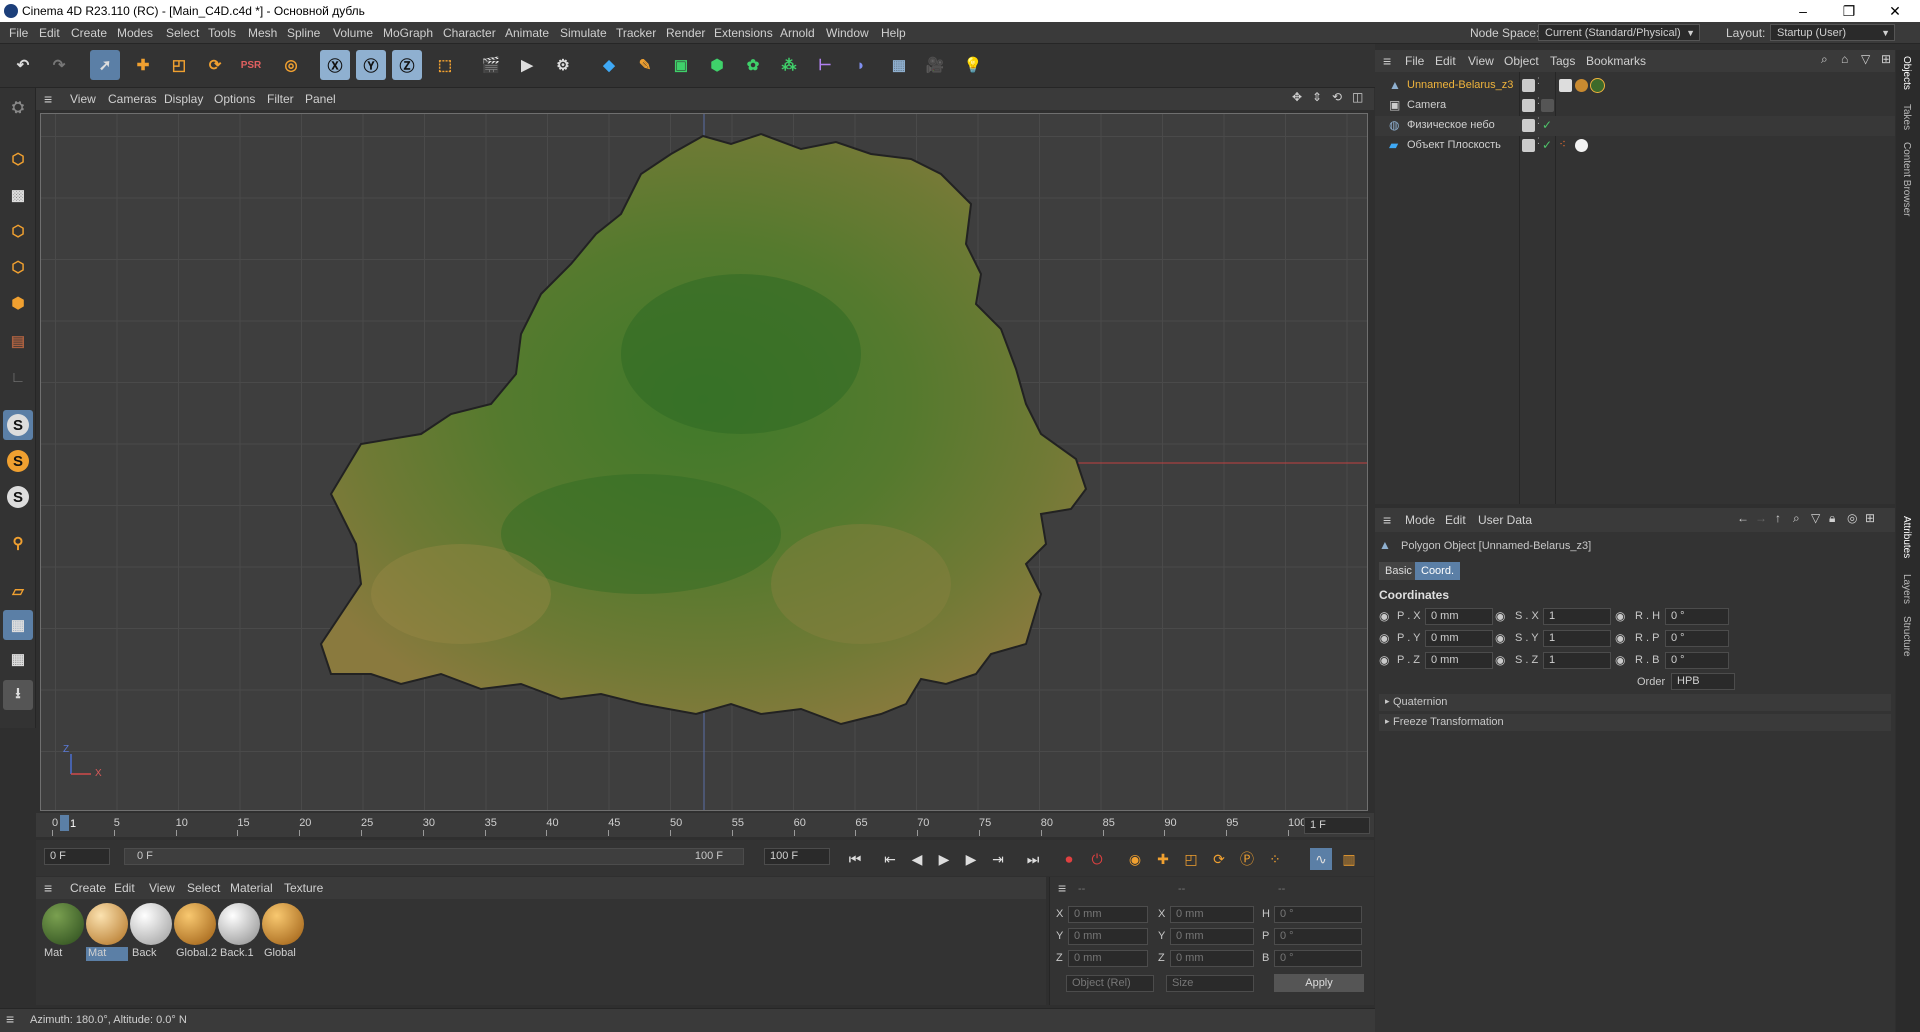  Describe the element at coordinates (1505, 520) in the screenshot. I see `attribute-menu-user-data: User Data` at that location.